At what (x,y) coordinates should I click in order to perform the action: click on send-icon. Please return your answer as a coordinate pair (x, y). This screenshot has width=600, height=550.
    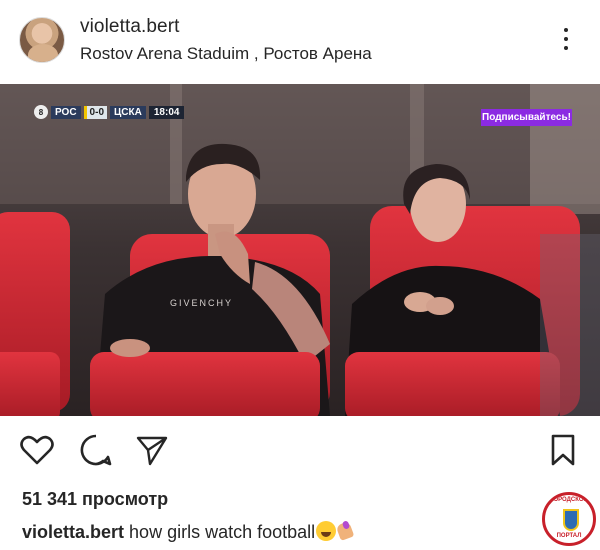
    Looking at the image, I should click on (152, 450).